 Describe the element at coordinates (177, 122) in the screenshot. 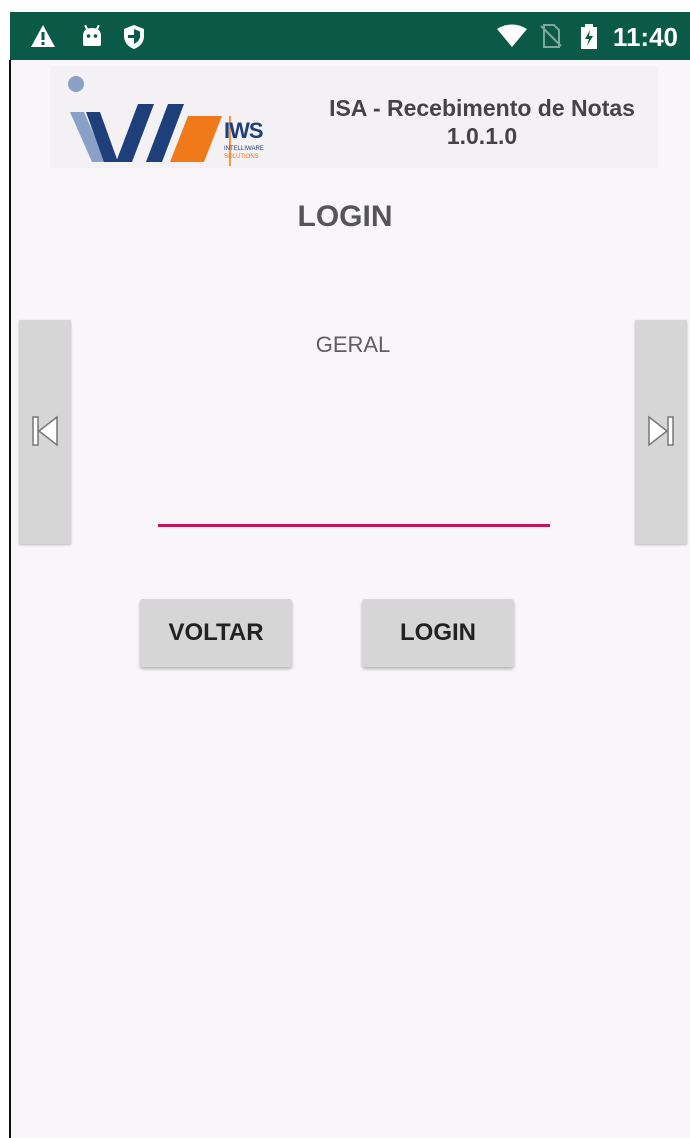

I see `iws-logo: IWS INTELLIWARE SOLUTIONS` at that location.